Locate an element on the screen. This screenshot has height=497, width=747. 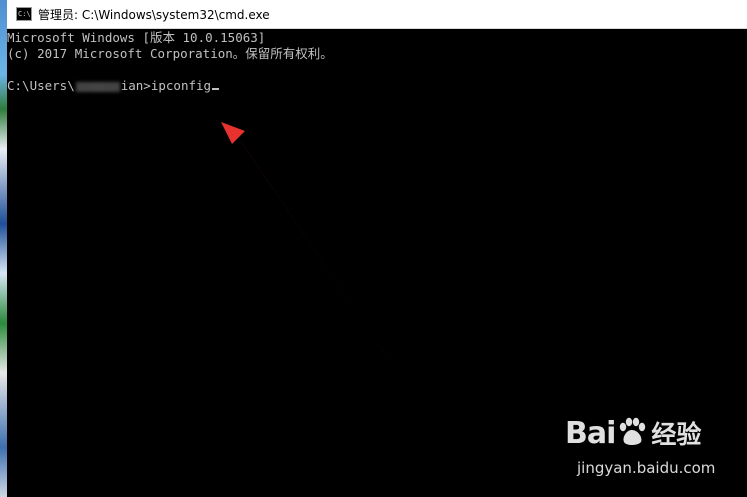
baidu-jingyan-watermark: Bai 经验 jingyan.baidu.com is located at coordinates (650, 450).